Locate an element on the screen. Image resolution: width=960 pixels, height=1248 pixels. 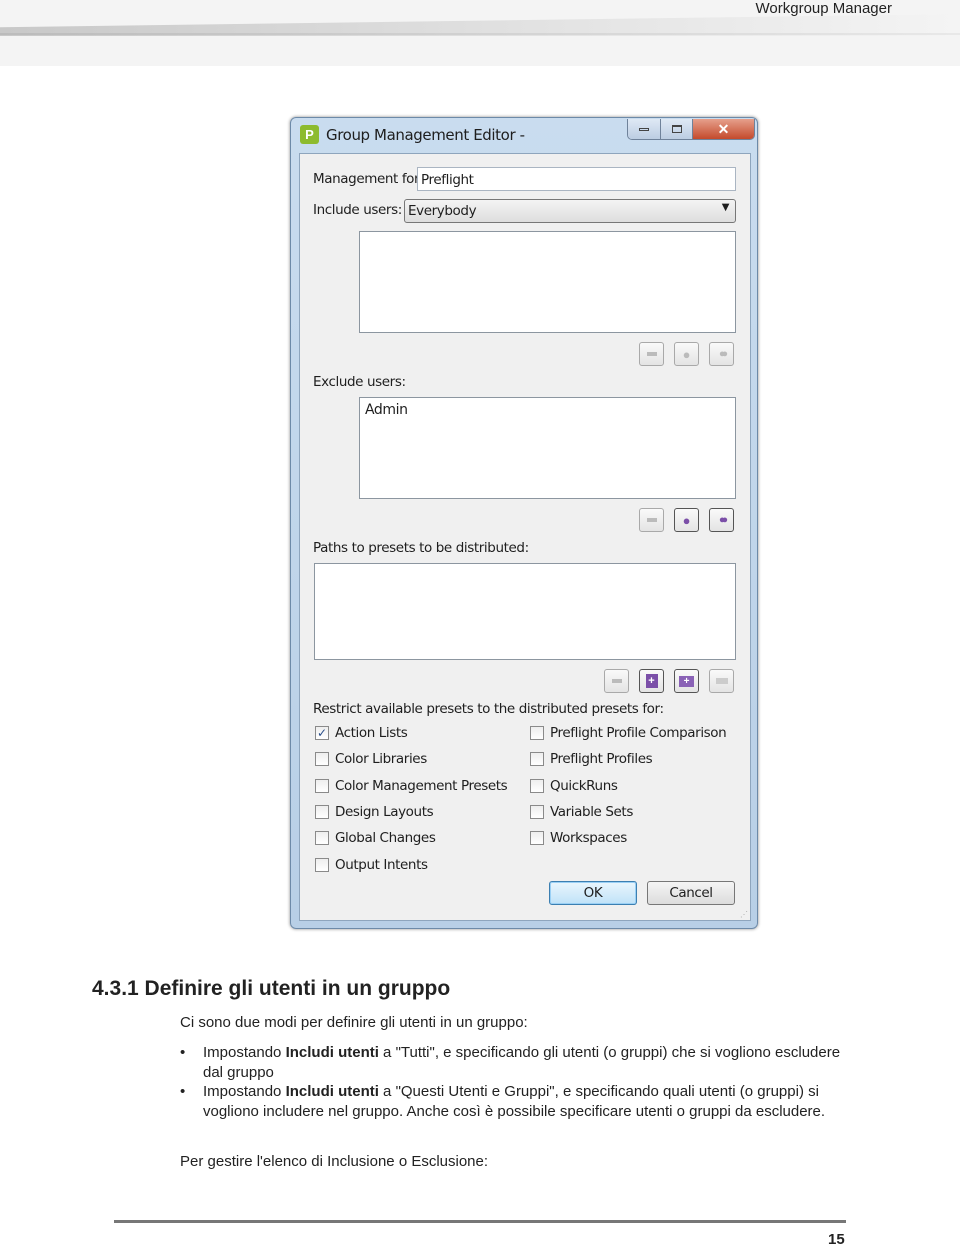
checkbox-variable-sets: Variable Sets is located at coordinates (581, 812).